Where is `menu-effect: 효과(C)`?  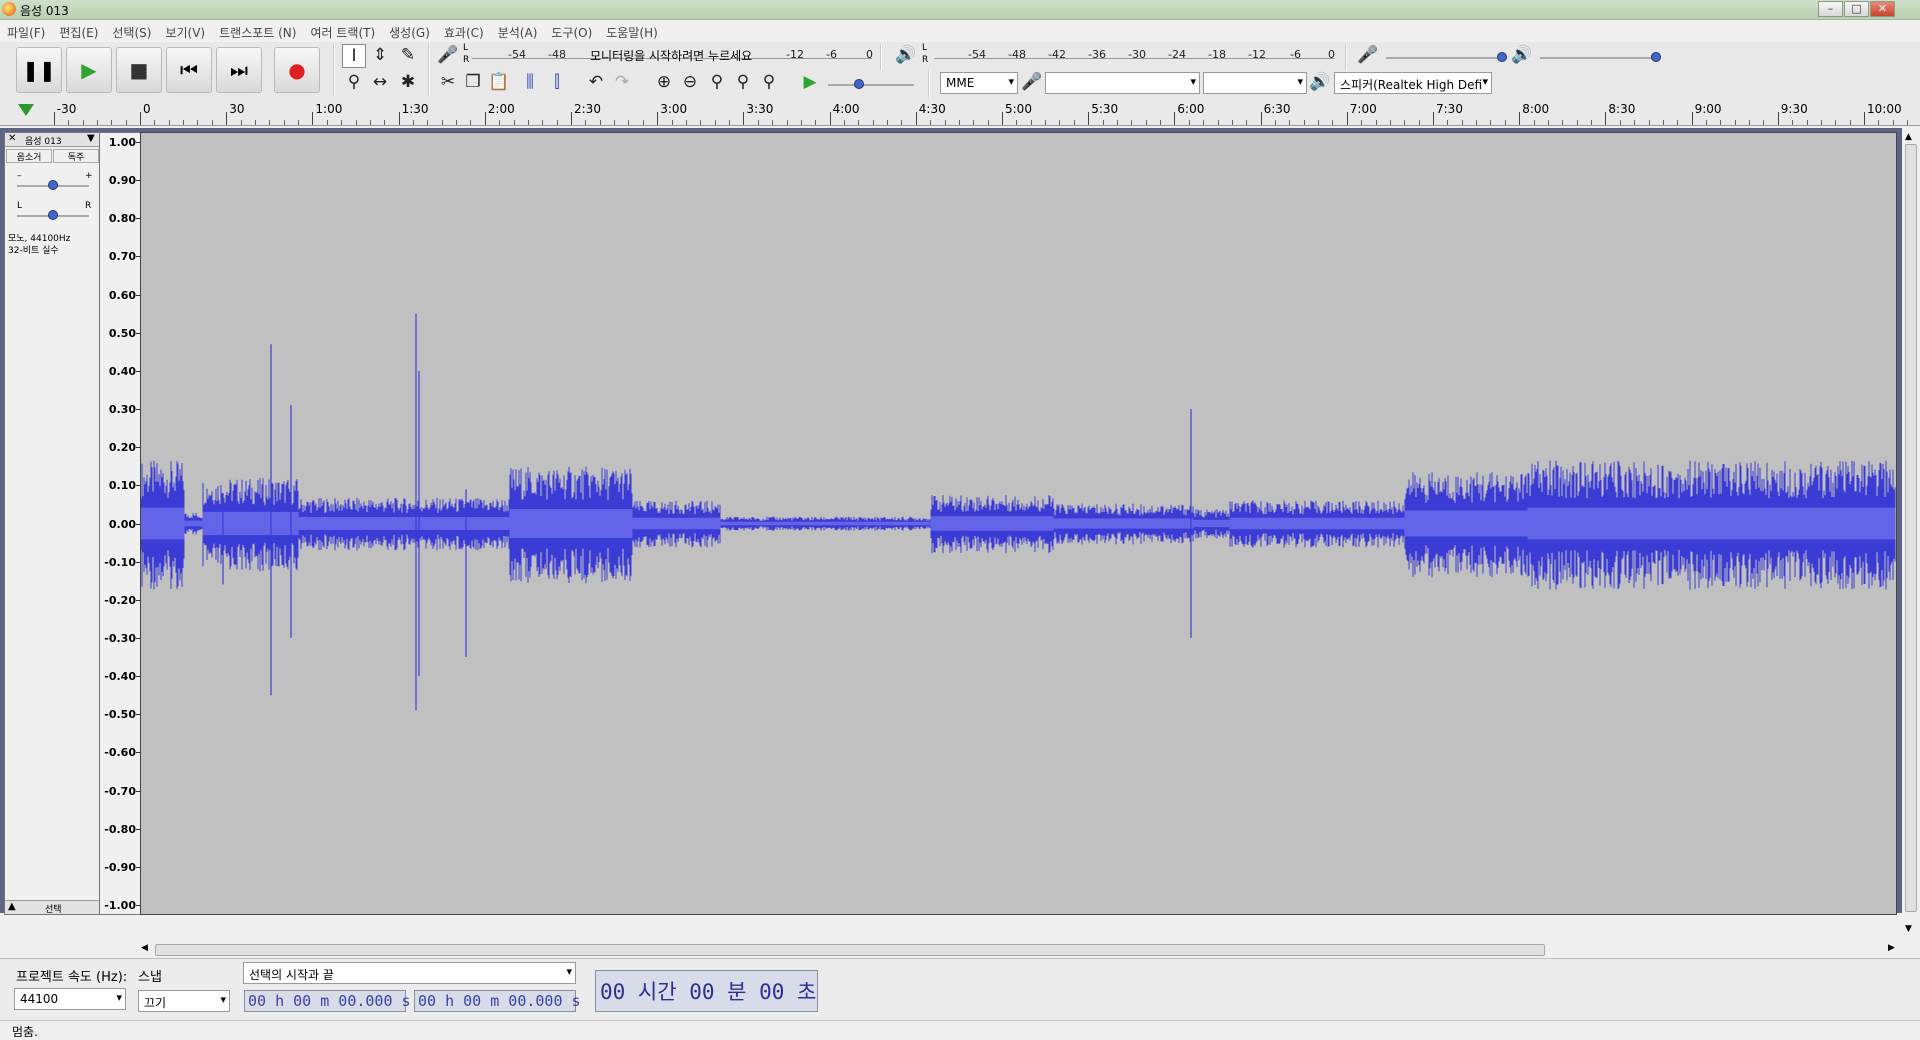 menu-effect: 효과(C) is located at coordinates (464, 32).